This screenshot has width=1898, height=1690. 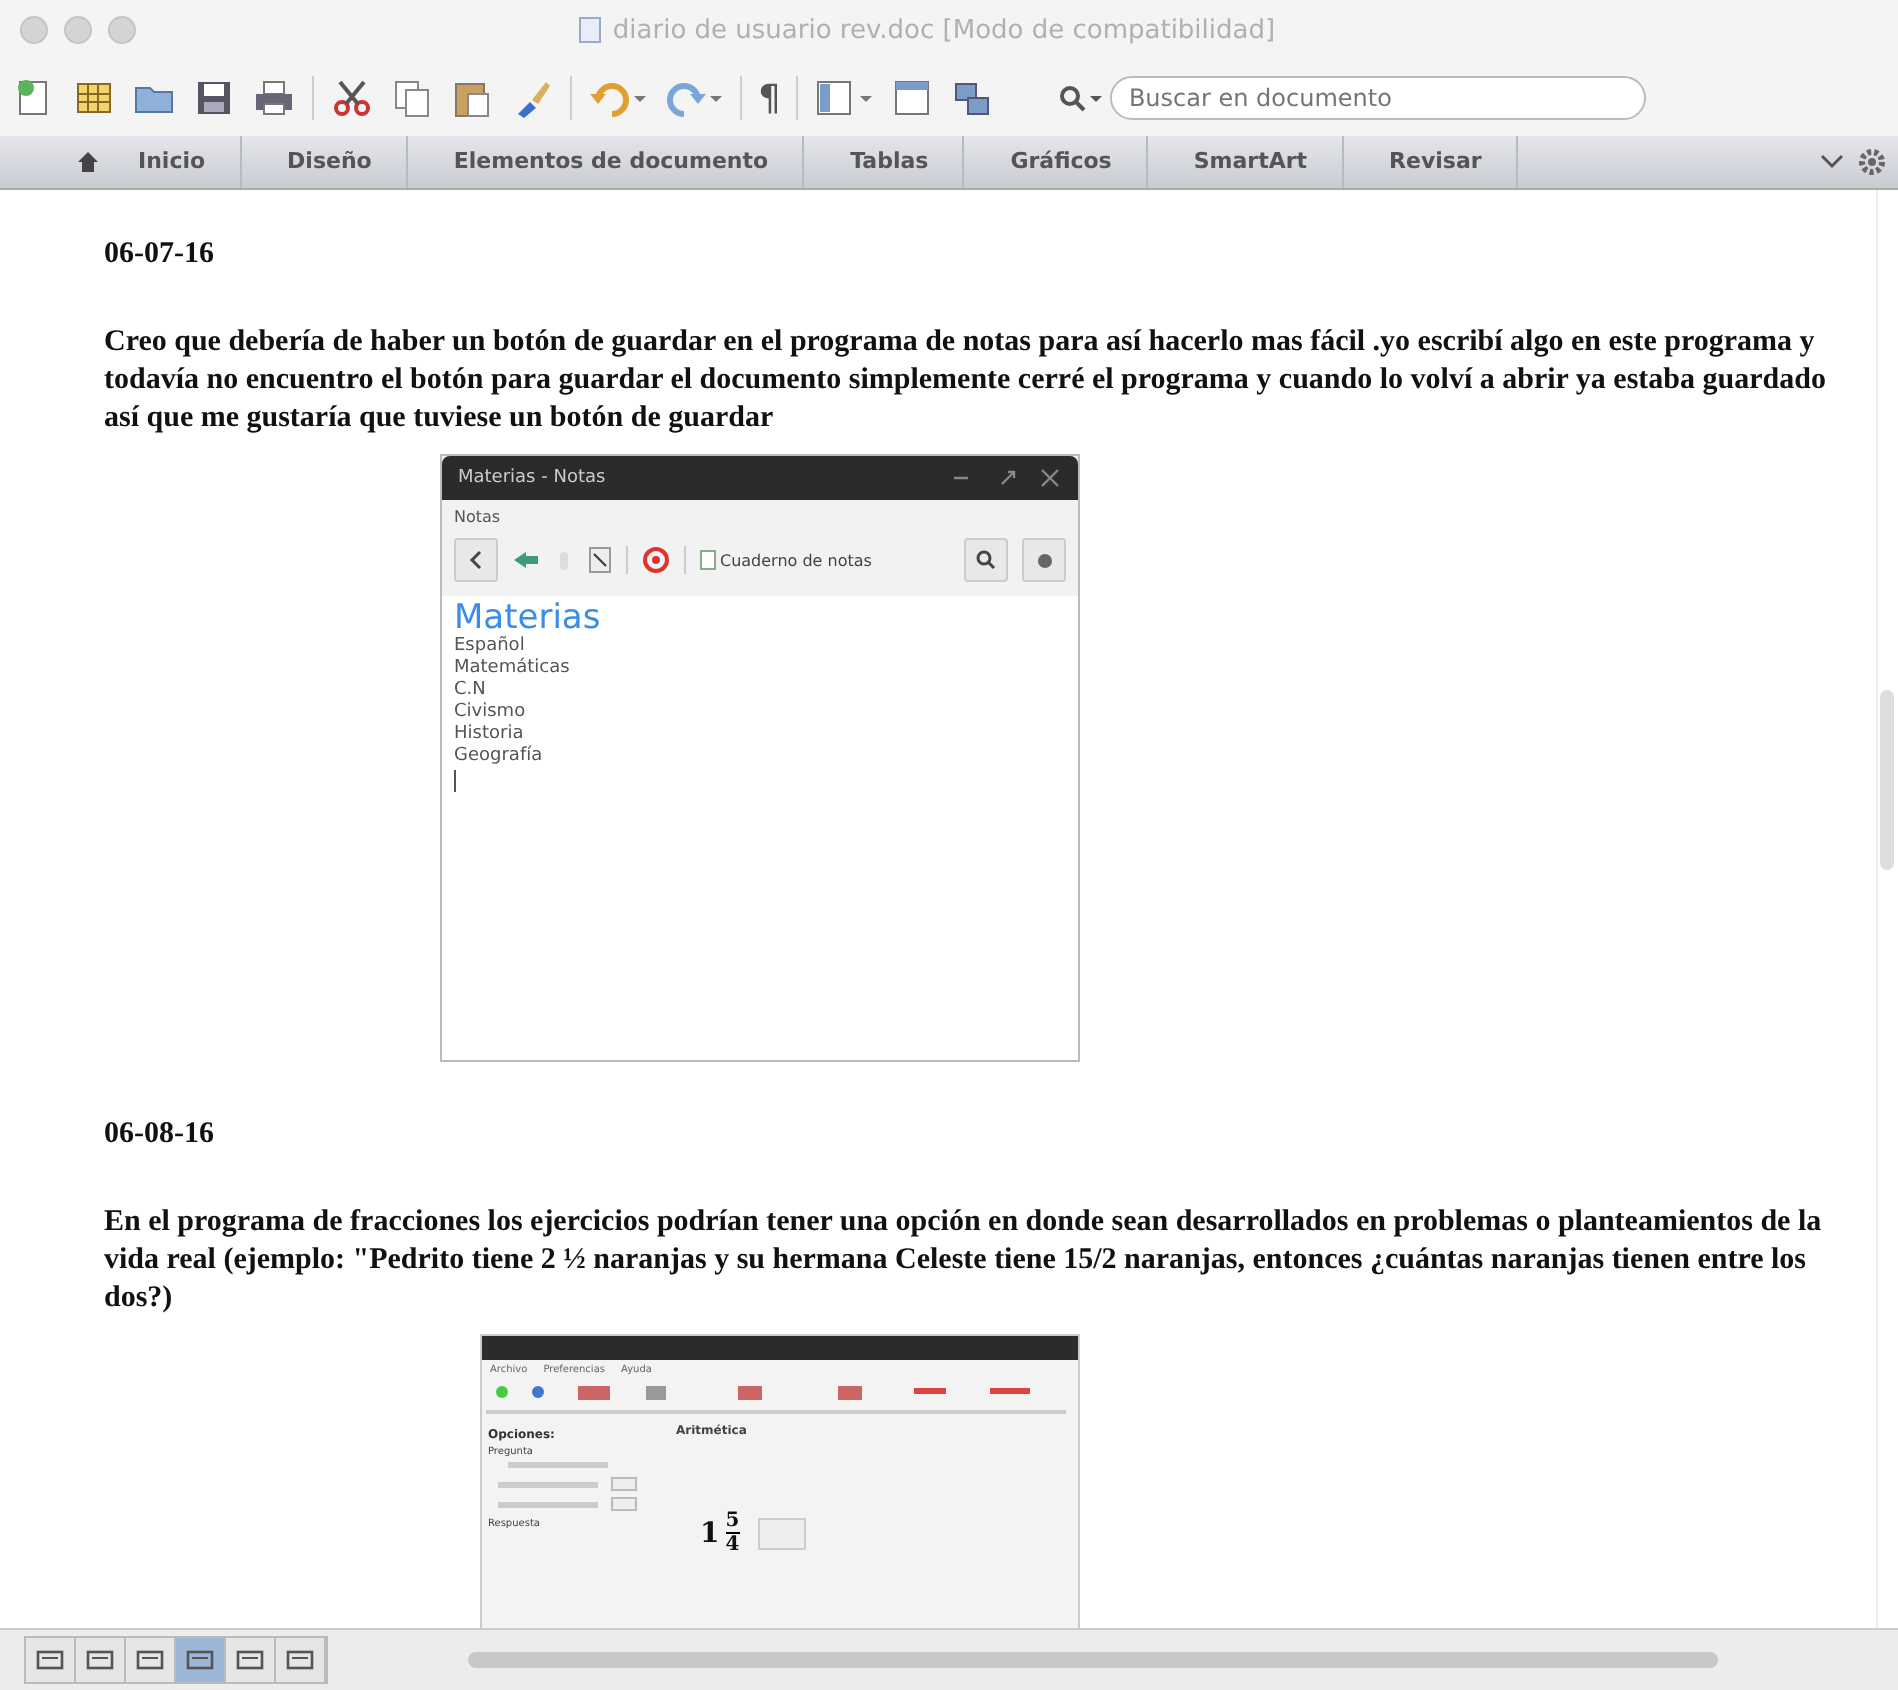 I want to click on numerator: 5, so click(x=732, y=1522).